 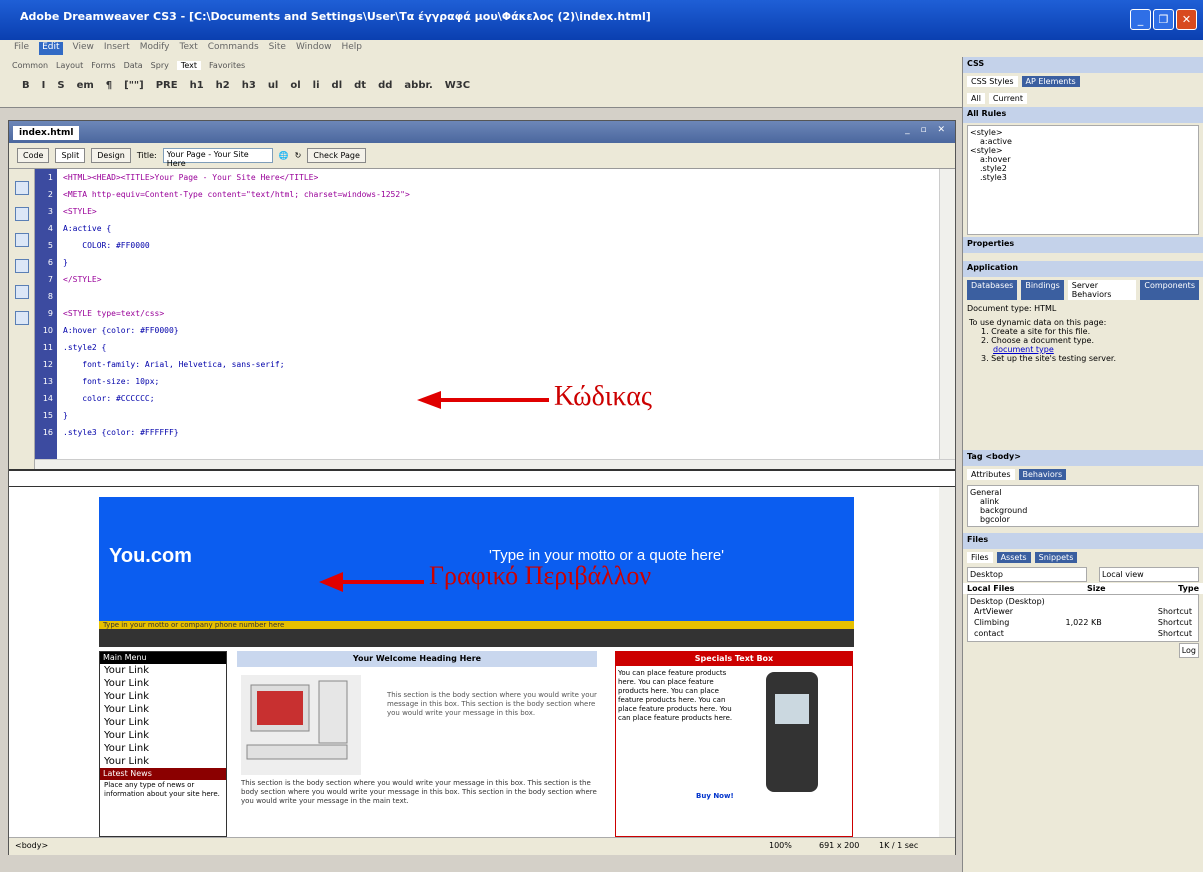 I want to click on tab-forms: Forms, so click(x=103, y=65).